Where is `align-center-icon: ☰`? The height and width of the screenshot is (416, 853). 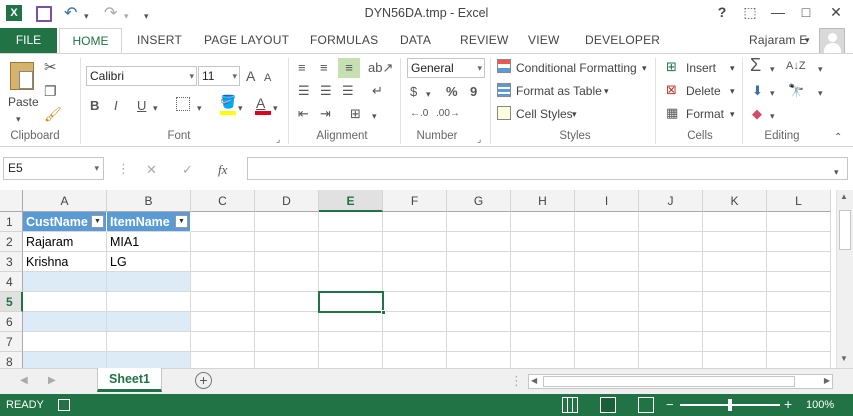
align-center-icon: ☰ is located at coordinates (326, 91).